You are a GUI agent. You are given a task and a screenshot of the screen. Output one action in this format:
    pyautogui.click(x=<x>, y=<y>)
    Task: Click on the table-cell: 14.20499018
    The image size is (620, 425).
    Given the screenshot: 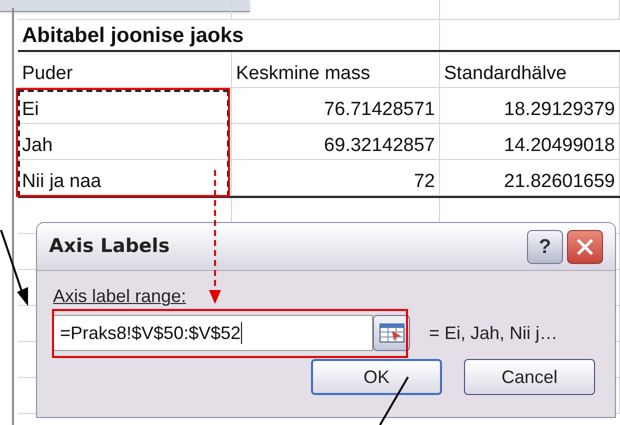 What is the action you would take?
    pyautogui.click(x=559, y=145)
    